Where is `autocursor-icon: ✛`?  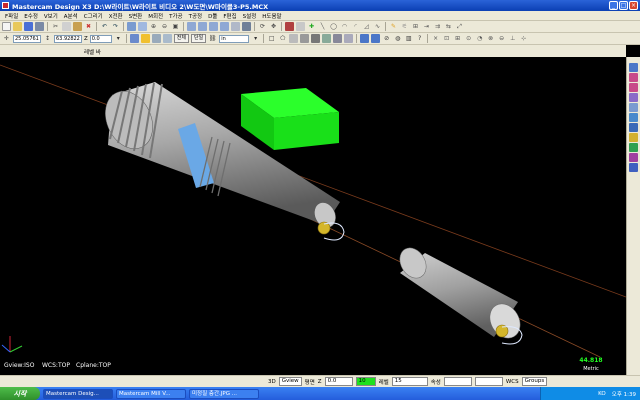 autocursor-icon: ✛ is located at coordinates (6, 38).